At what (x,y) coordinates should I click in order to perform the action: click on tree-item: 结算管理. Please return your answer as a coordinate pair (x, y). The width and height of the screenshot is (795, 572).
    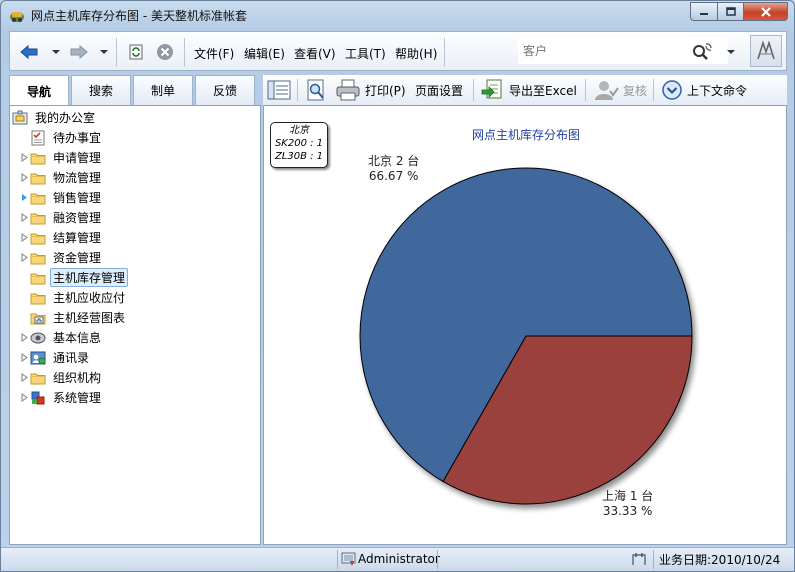
    Looking at the image, I should click on (61, 237).